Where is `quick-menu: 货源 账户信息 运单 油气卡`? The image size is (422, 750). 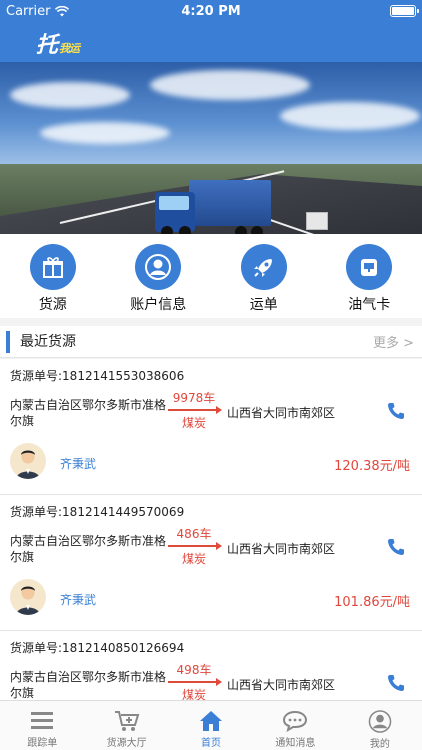 quick-menu: 货源 账户信息 运单 油气卡 is located at coordinates (211, 276).